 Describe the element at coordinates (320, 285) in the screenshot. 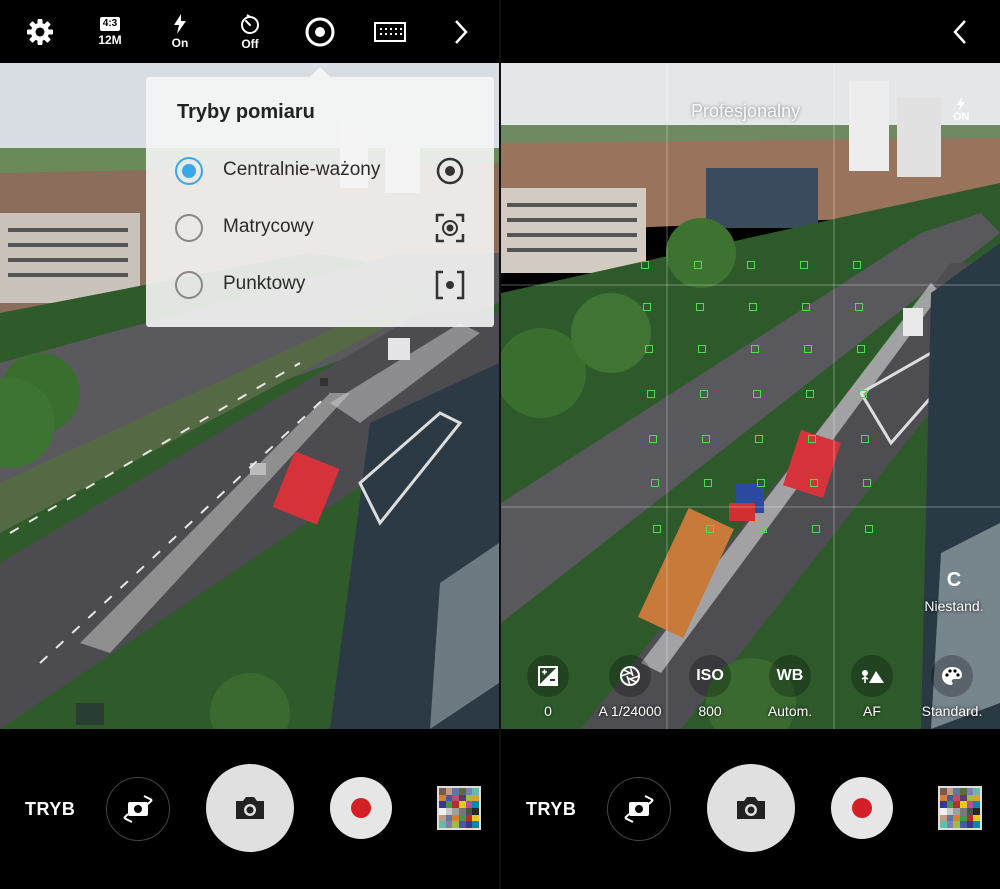

I see `metering-option-spot: Punktowy` at that location.